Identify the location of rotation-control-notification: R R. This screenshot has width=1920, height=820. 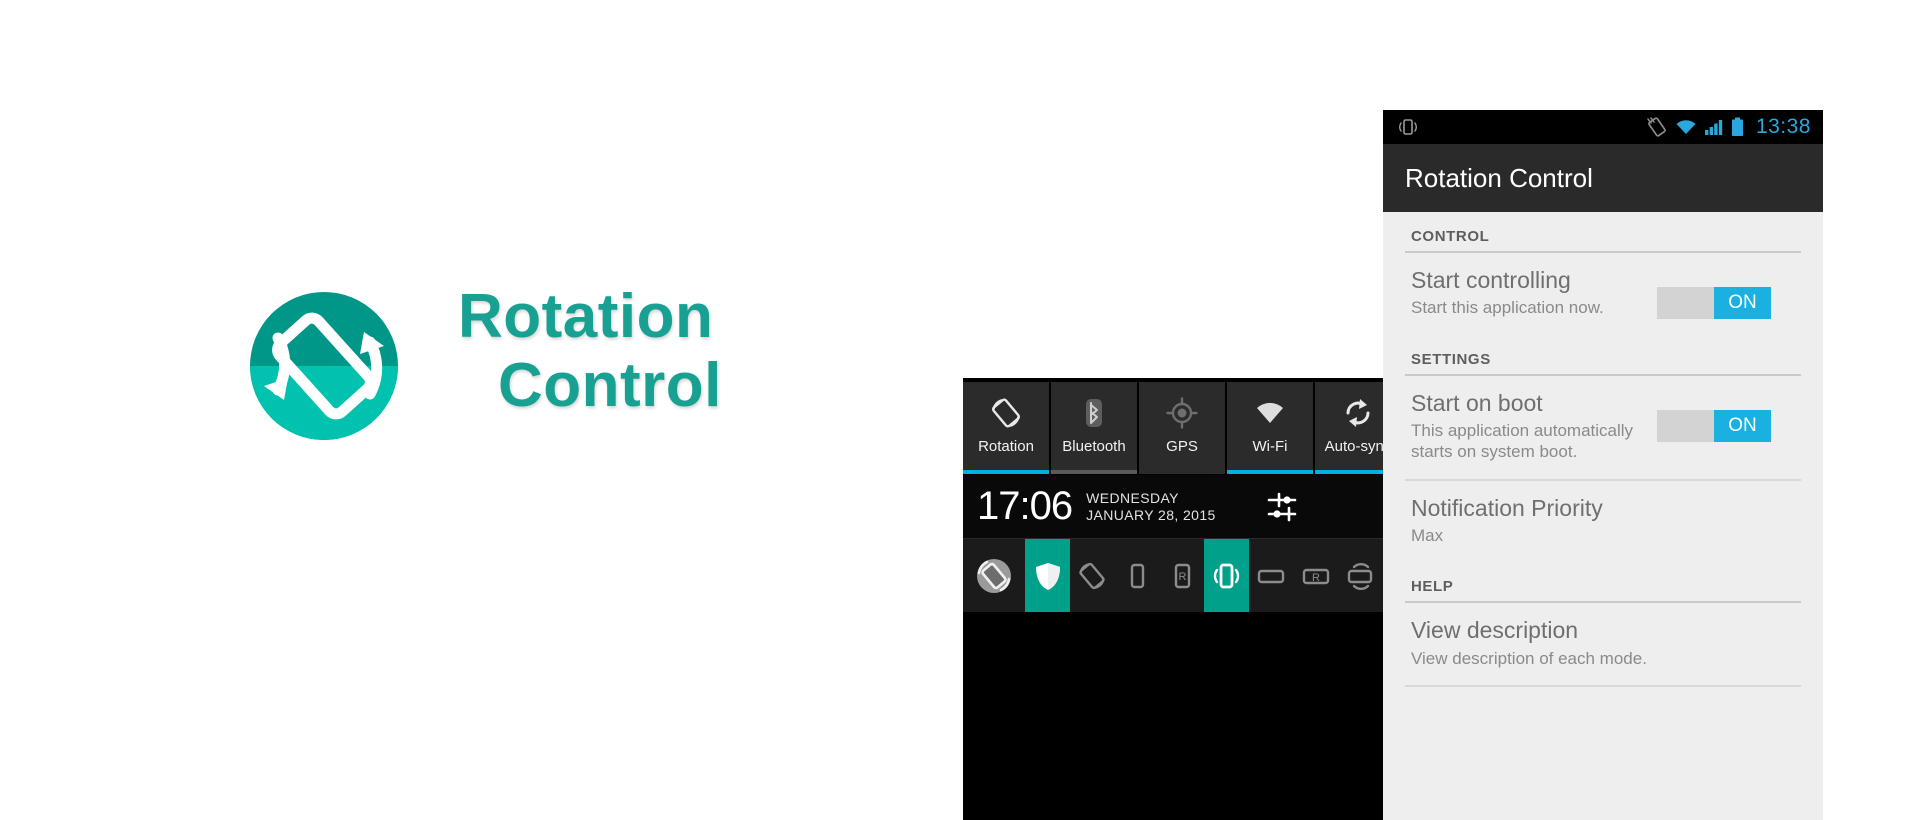
(1173, 575).